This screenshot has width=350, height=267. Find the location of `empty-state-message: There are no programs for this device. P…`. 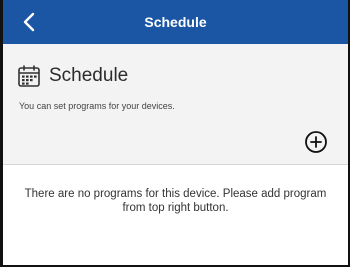

empty-state-message: There are no programs for this device. P… is located at coordinates (175, 201).